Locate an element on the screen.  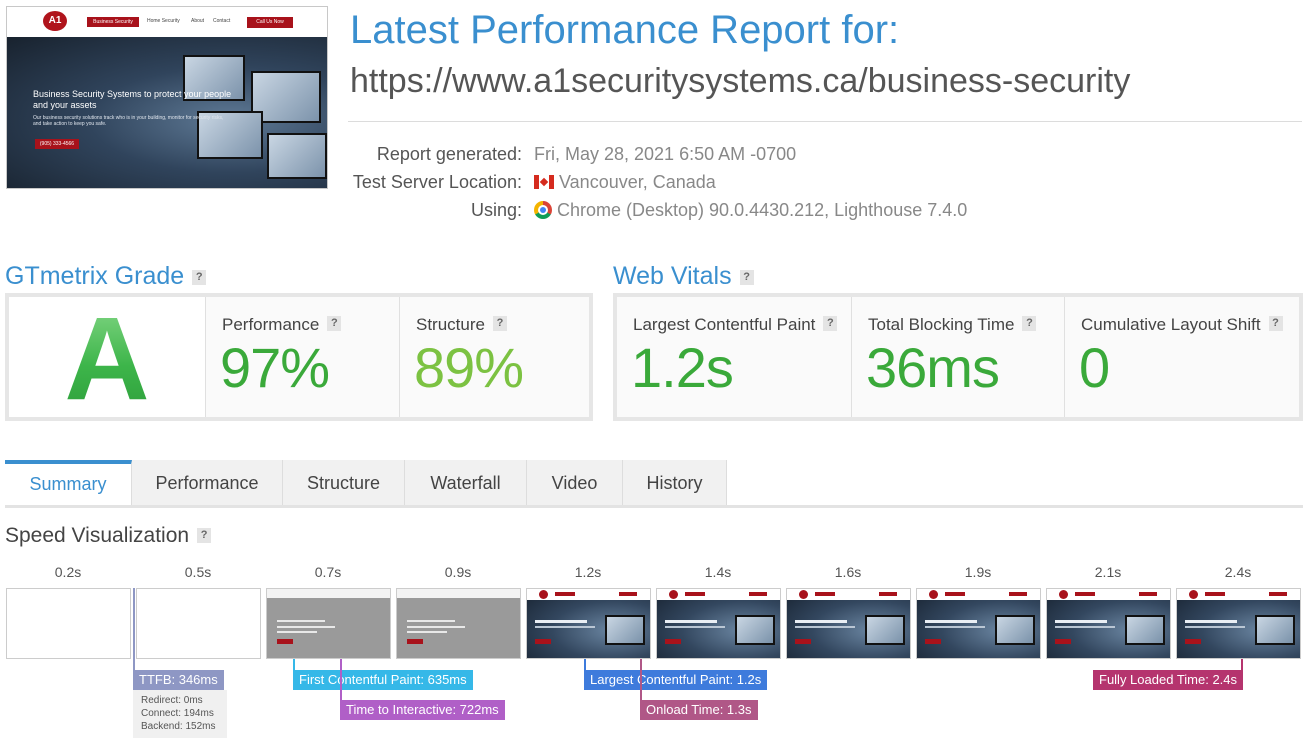
speed-visualization-title: Speed Visualization is located at coordinates (97, 535).